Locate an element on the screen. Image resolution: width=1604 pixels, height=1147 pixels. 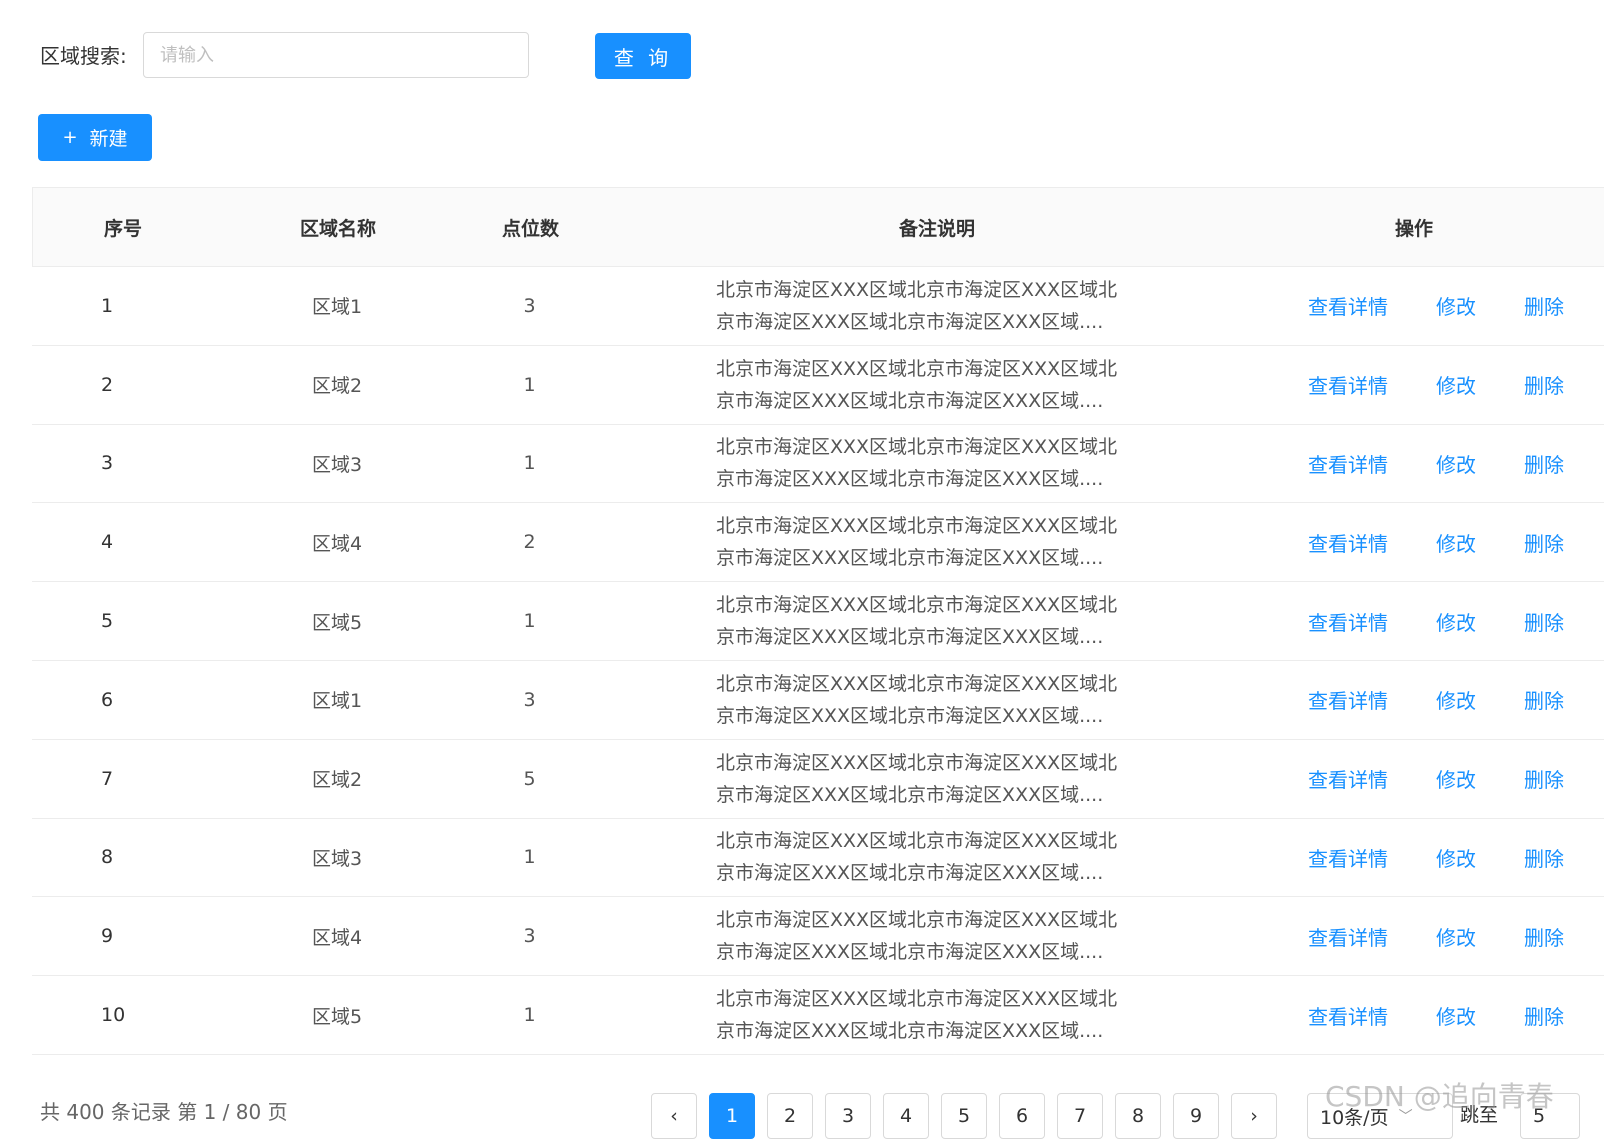
page-button-5: 5 is located at coordinates (964, 1116).